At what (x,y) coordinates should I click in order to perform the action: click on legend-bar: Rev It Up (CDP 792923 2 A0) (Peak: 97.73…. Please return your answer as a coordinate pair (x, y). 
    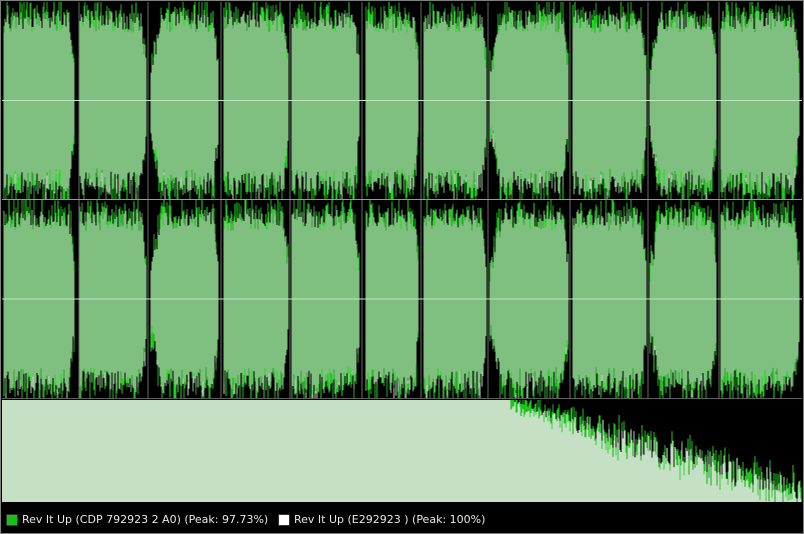
    Looking at the image, I should click on (402, 517).